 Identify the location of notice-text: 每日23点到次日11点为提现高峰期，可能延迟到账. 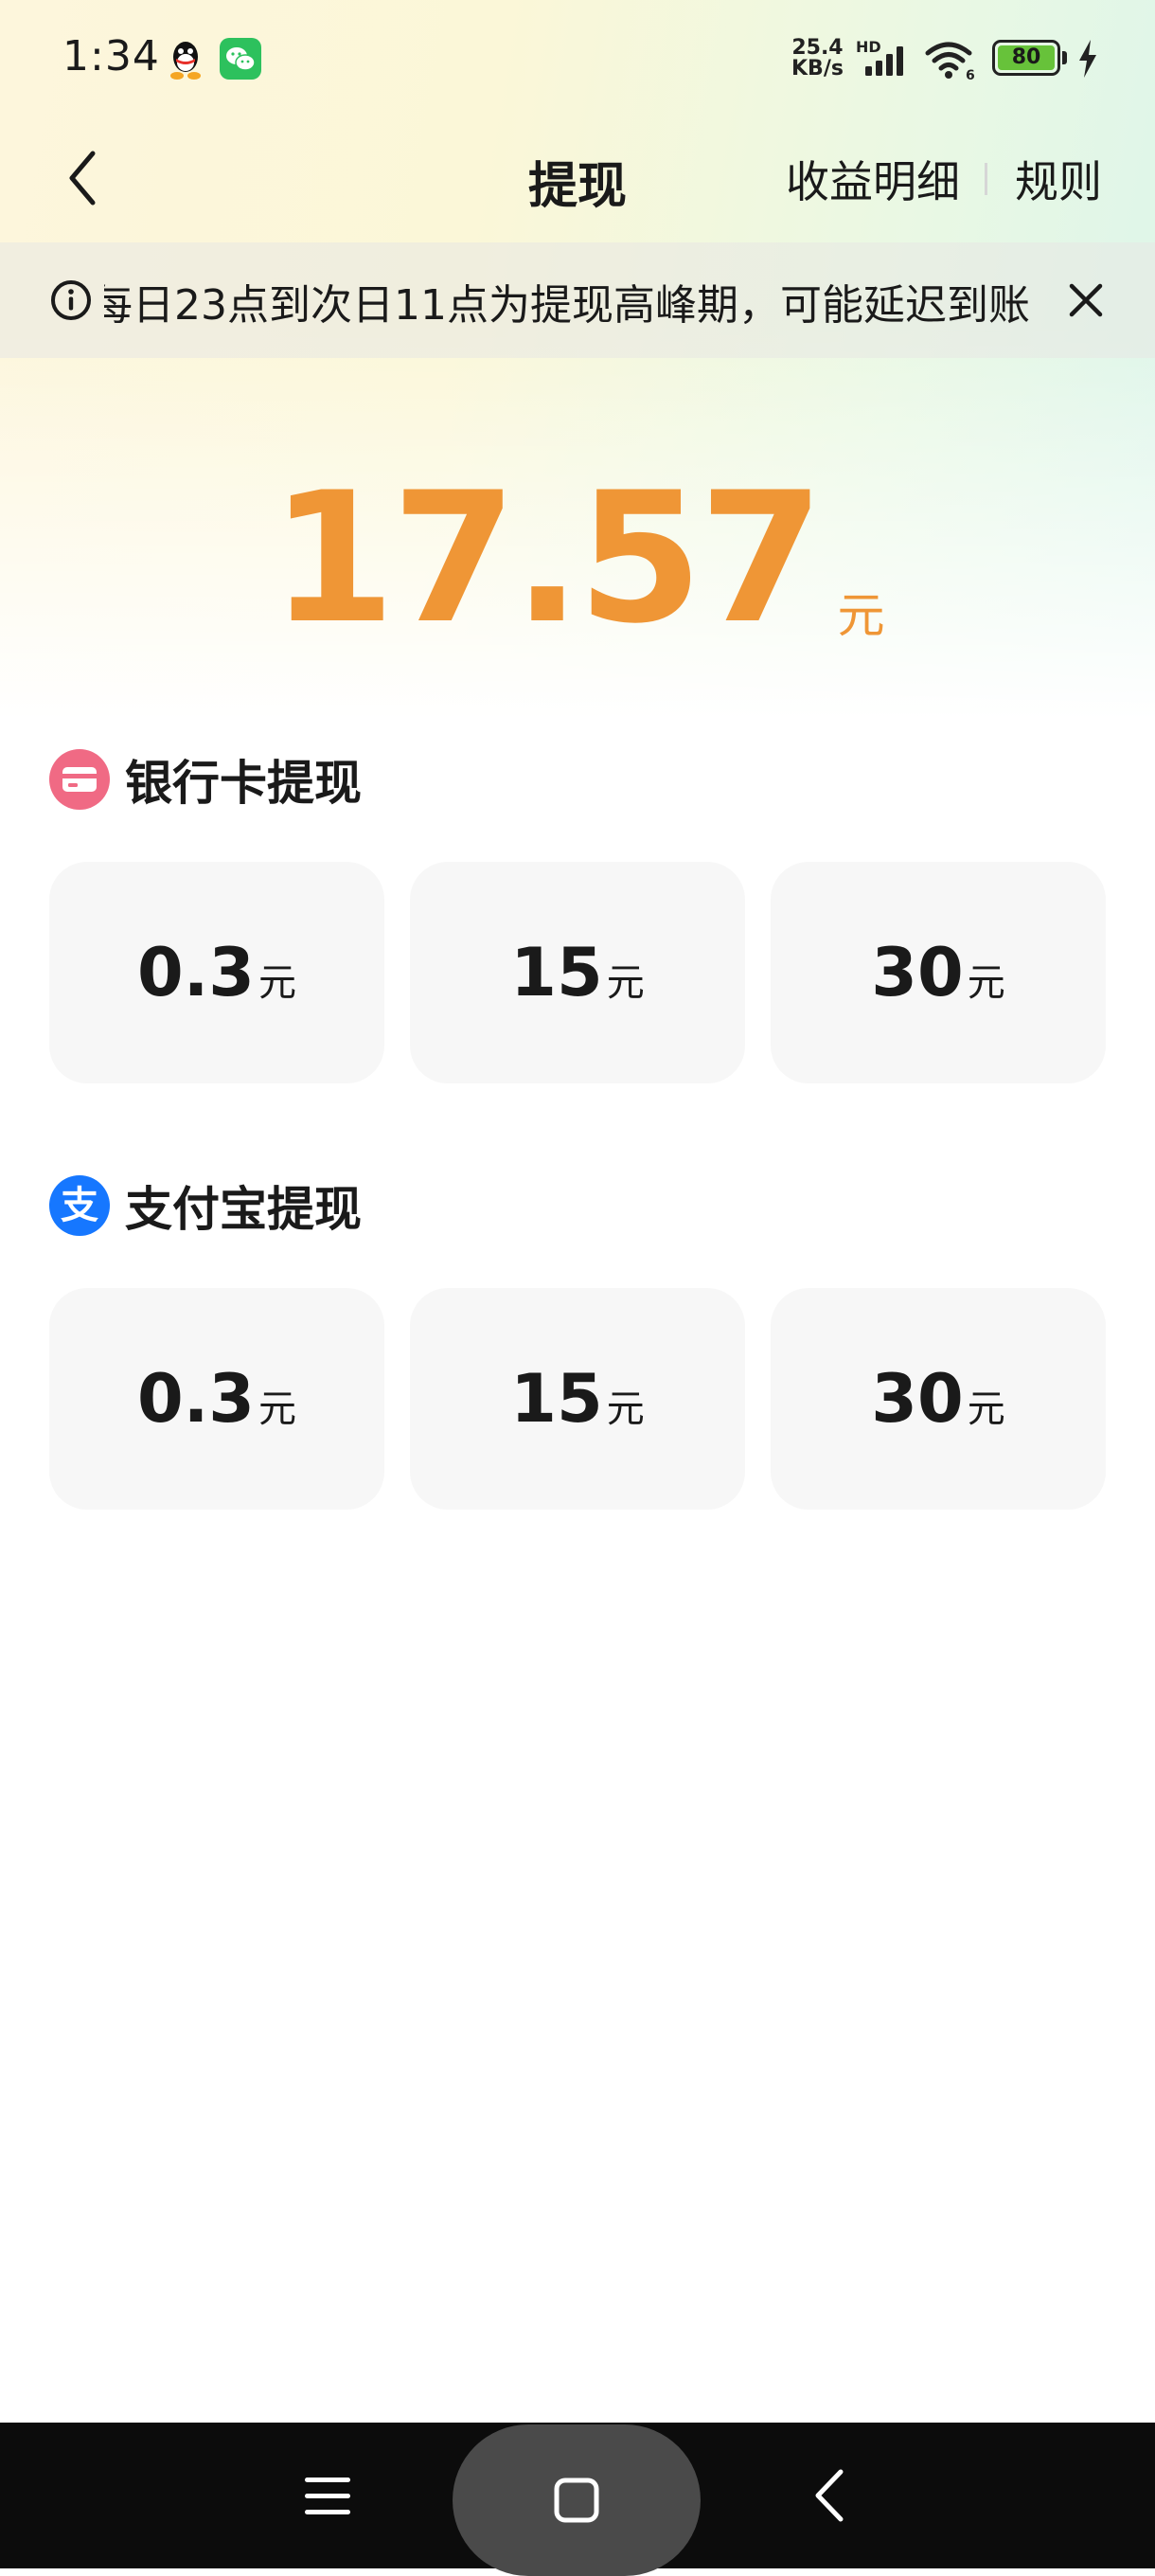
(567, 305).